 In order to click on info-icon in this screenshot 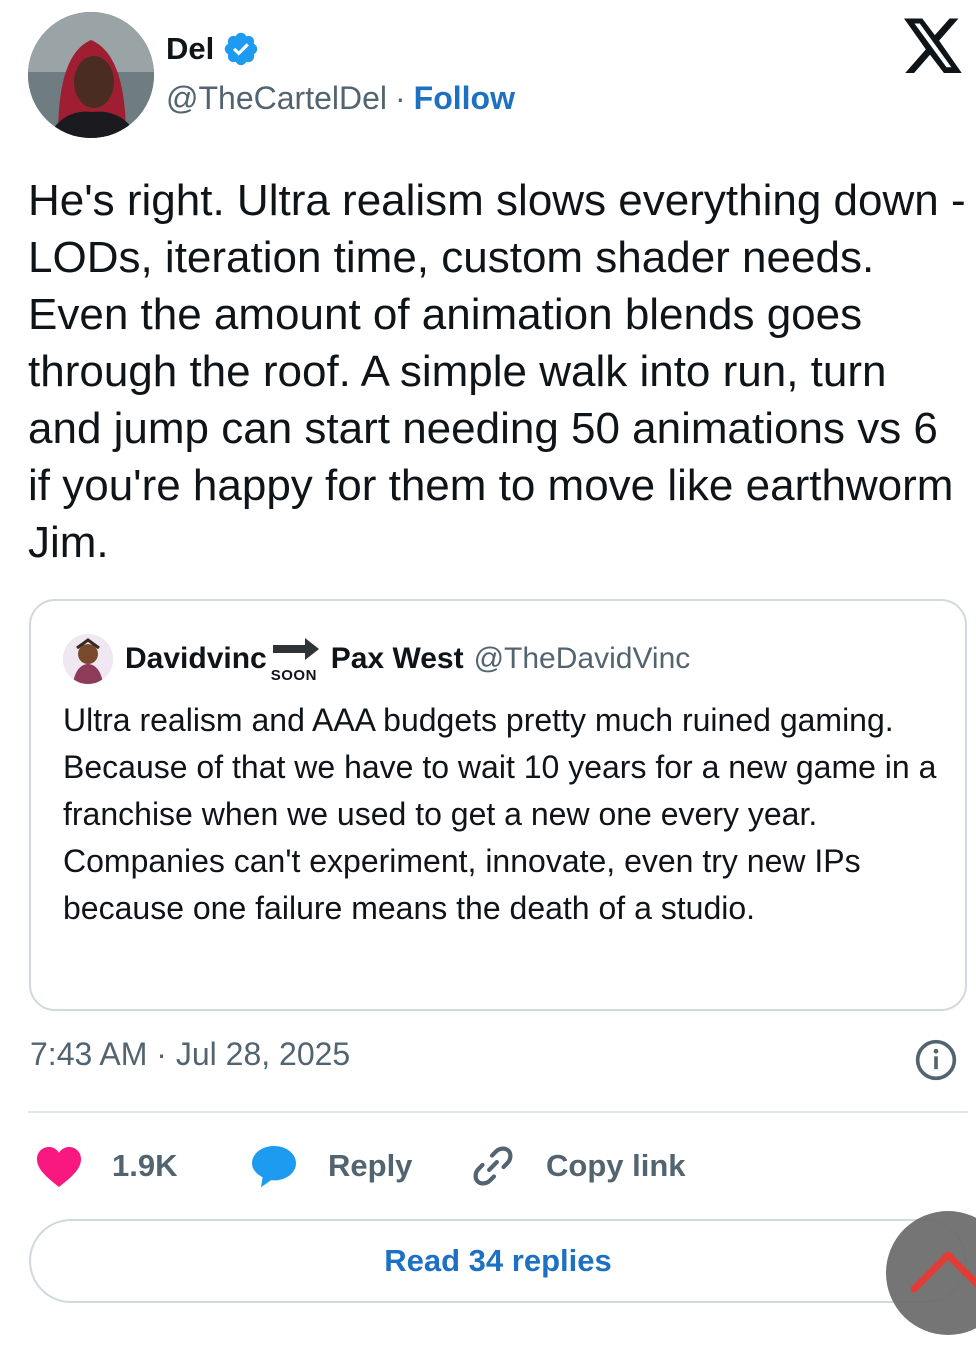, I will do `click(936, 1060)`.